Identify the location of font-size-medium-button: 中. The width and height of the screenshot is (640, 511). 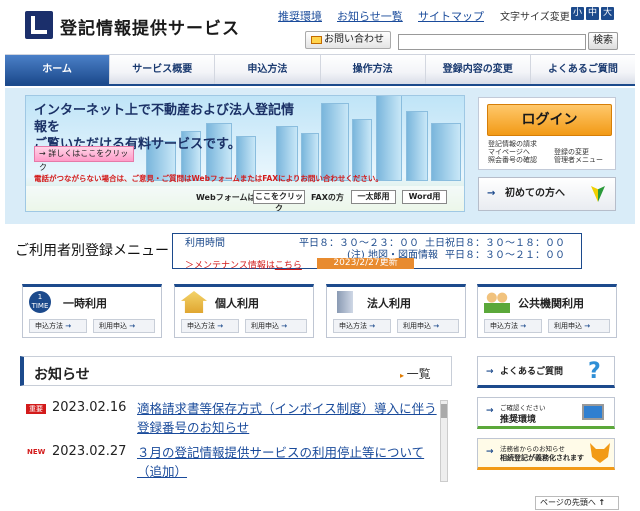
(592, 13).